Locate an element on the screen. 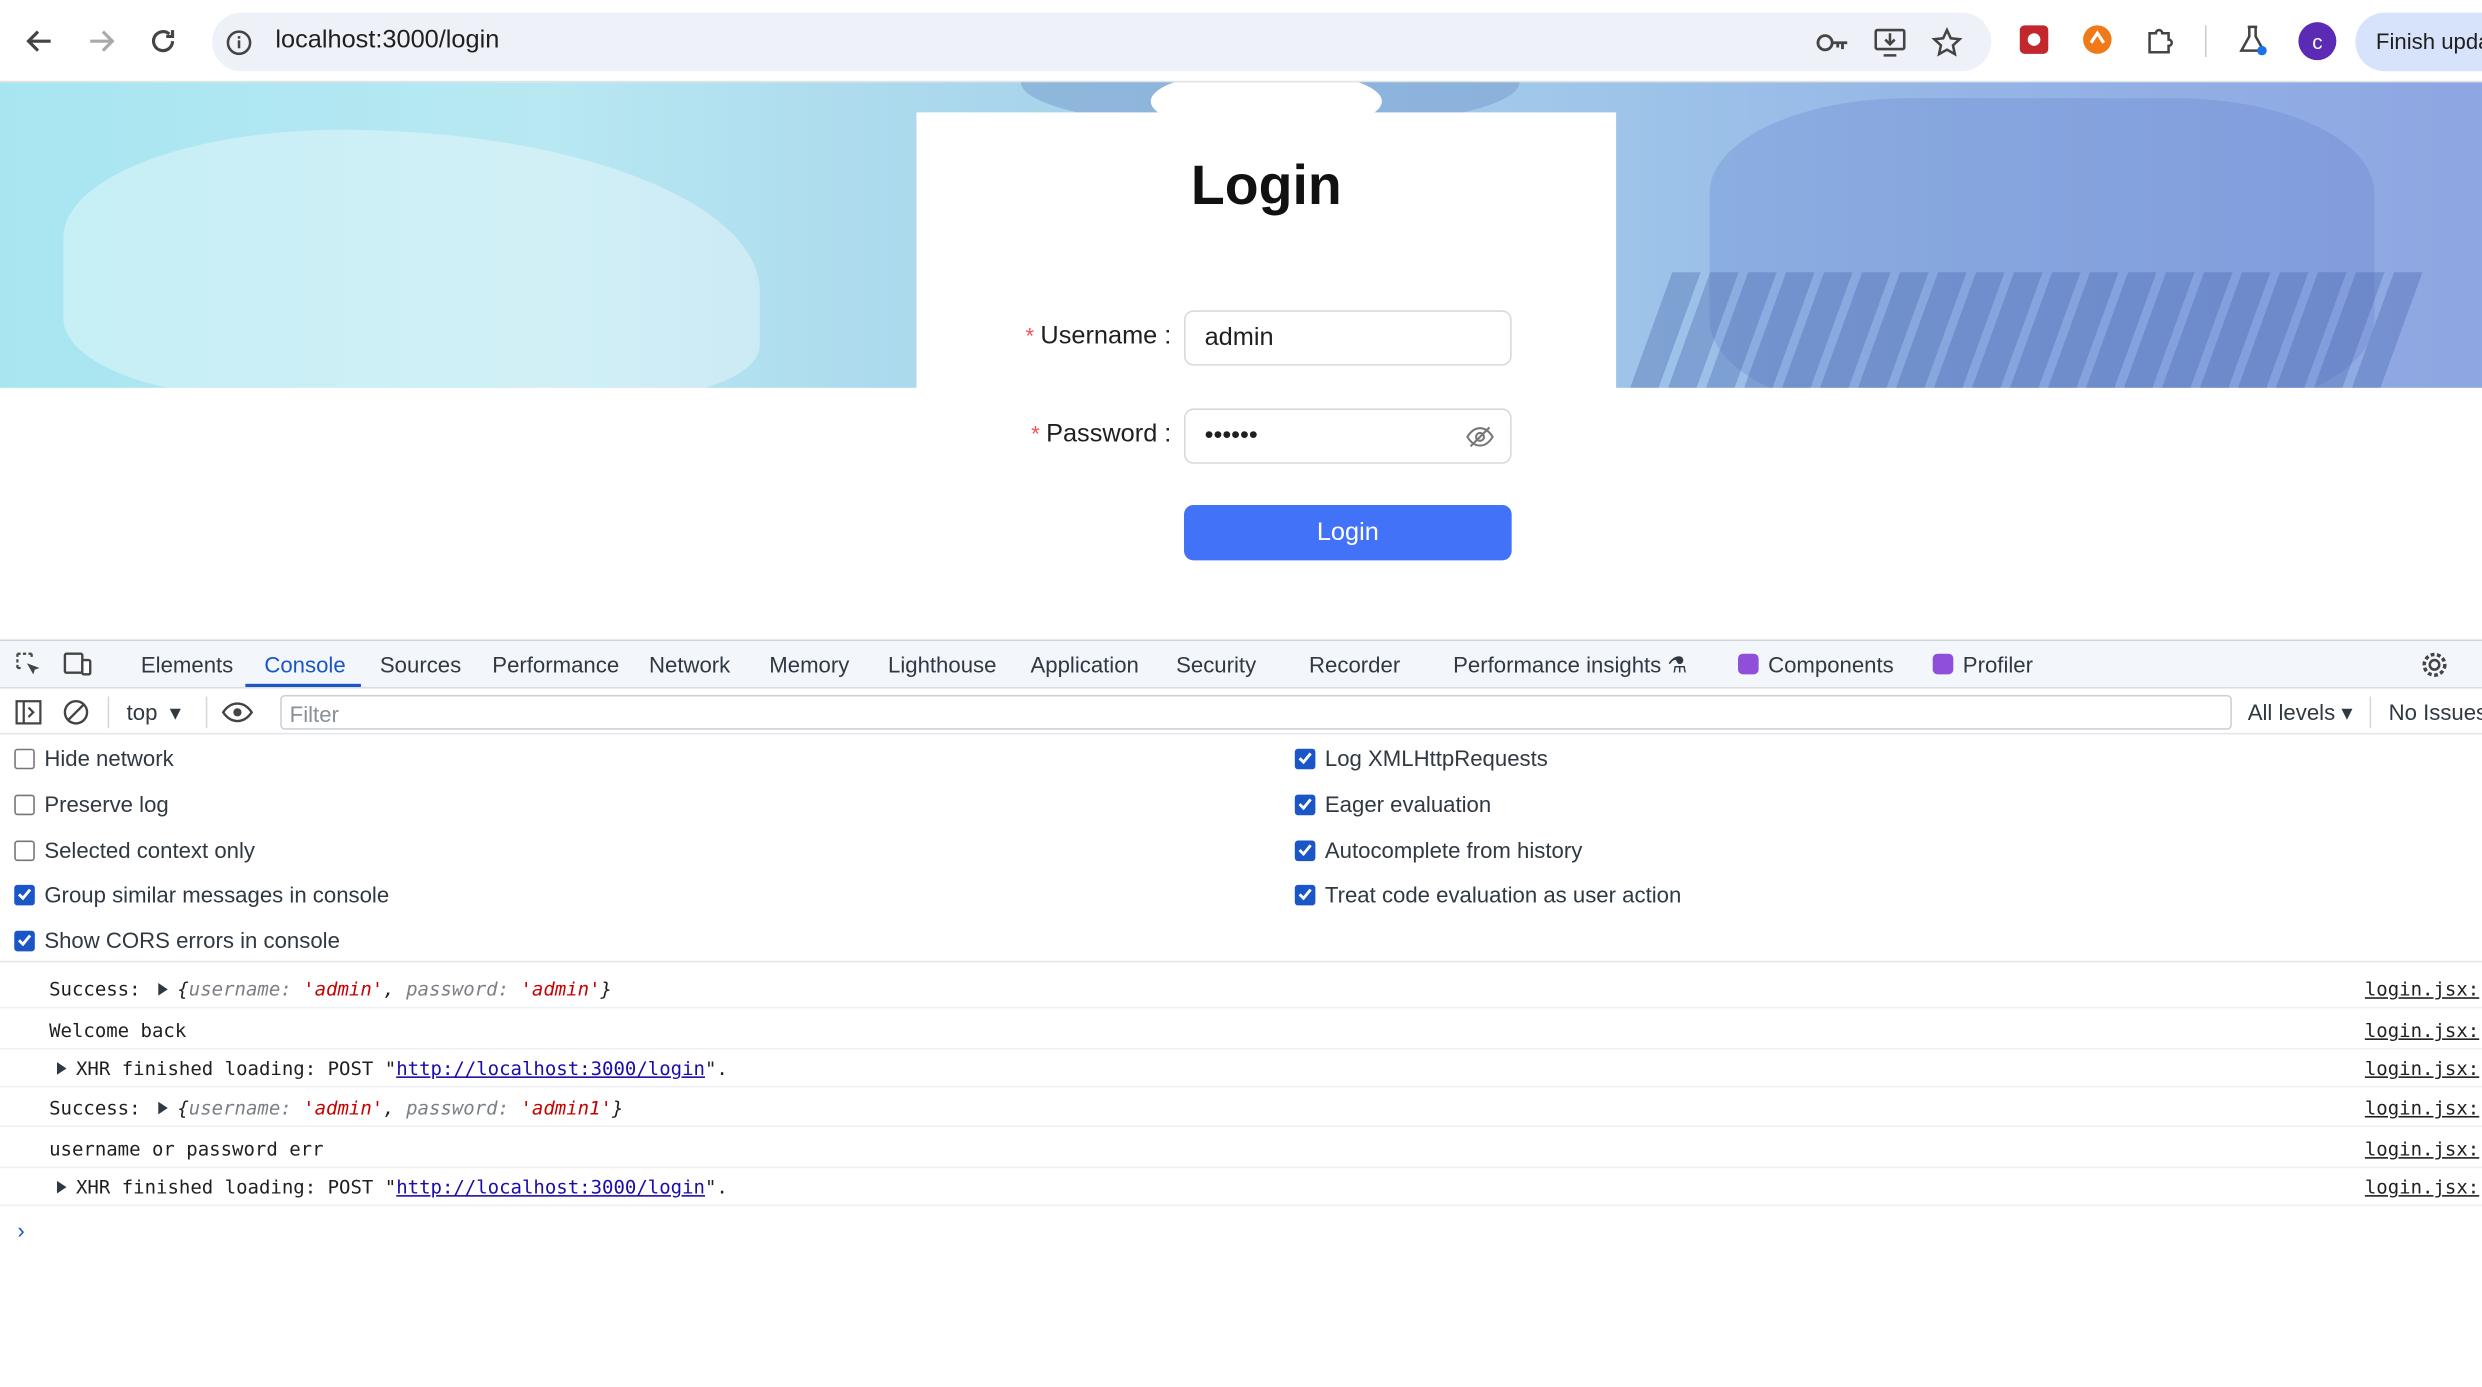  issues-counter: No Issues is located at coordinates (2435, 712).